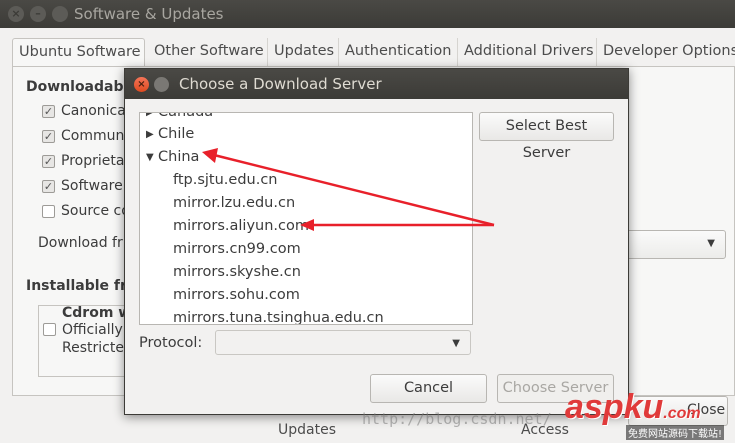 The image size is (735, 443). I want to click on option-label-1: Canonica, so click(93, 111).